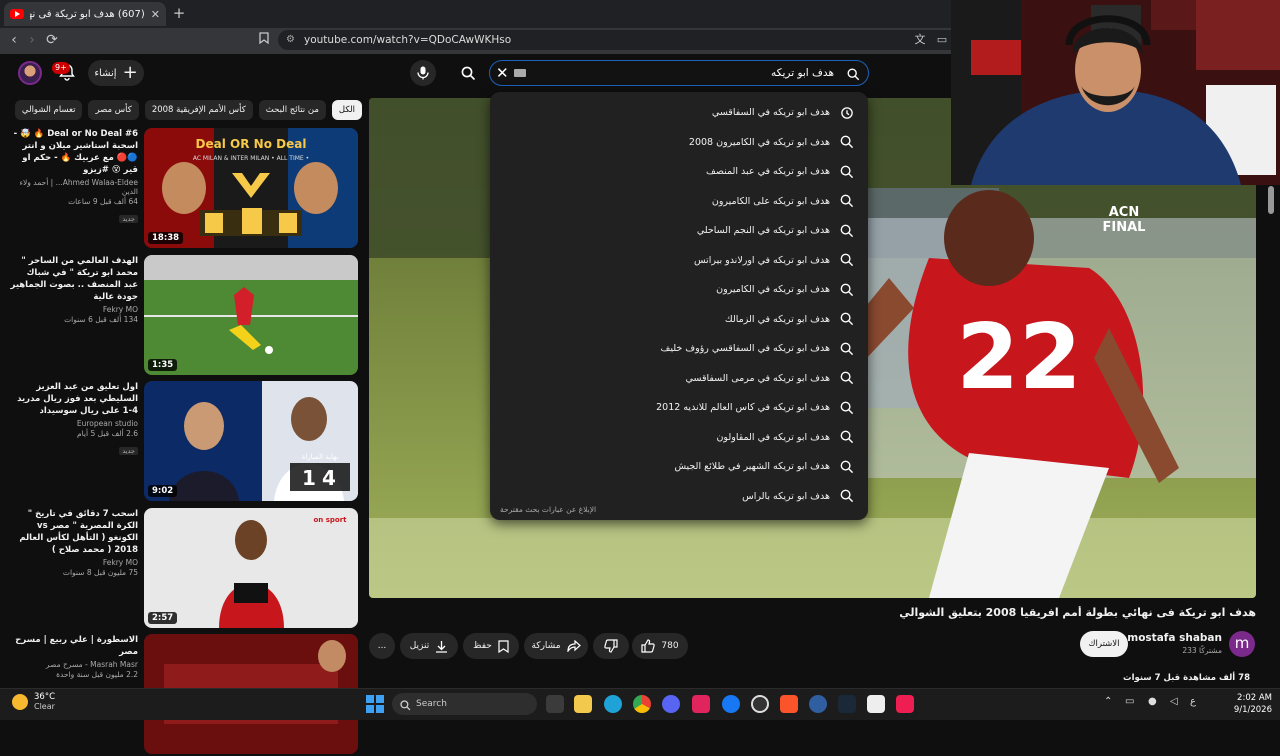 Image resolution: width=1280 pixels, height=756 pixels. I want to click on keyboard-icon, so click(520, 73).